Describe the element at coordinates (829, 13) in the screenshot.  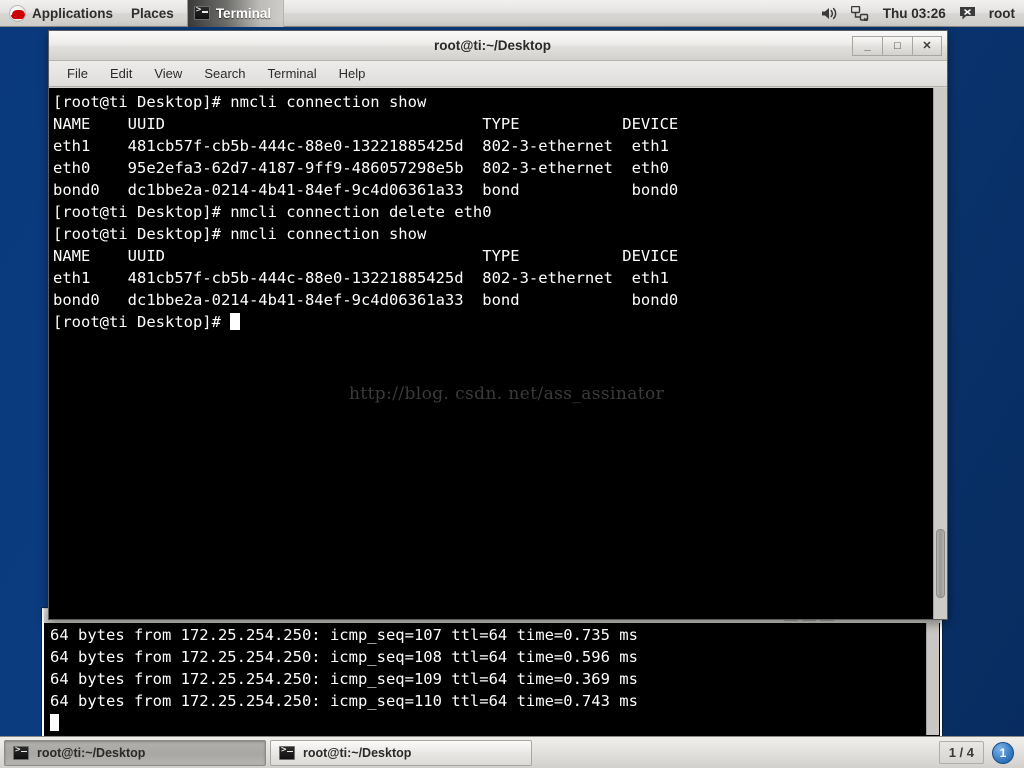
I see `volume-icon` at that location.